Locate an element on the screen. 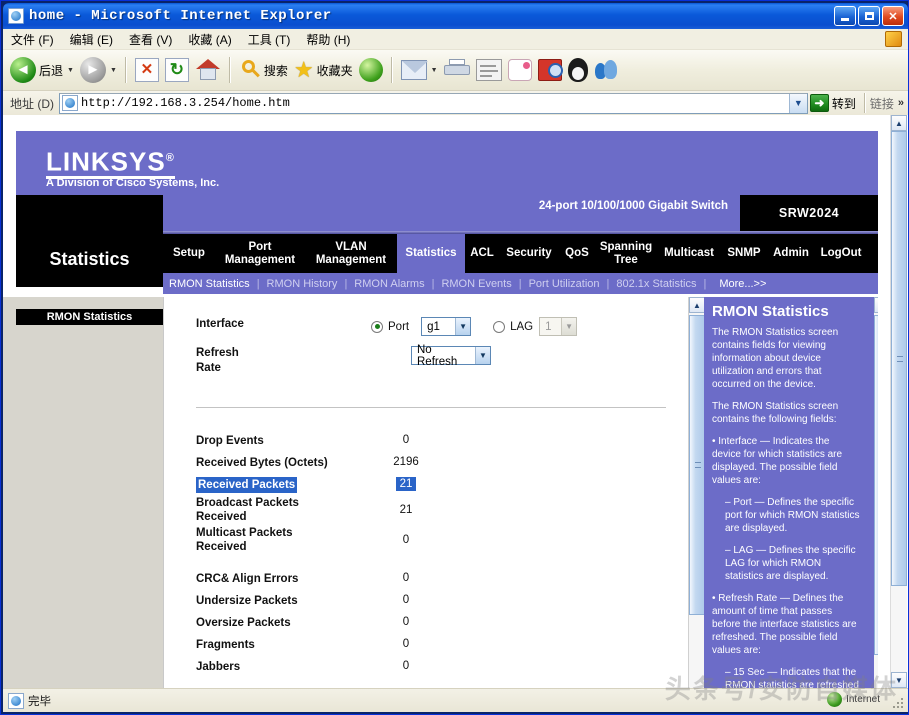  print-button is located at coordinates (457, 70).